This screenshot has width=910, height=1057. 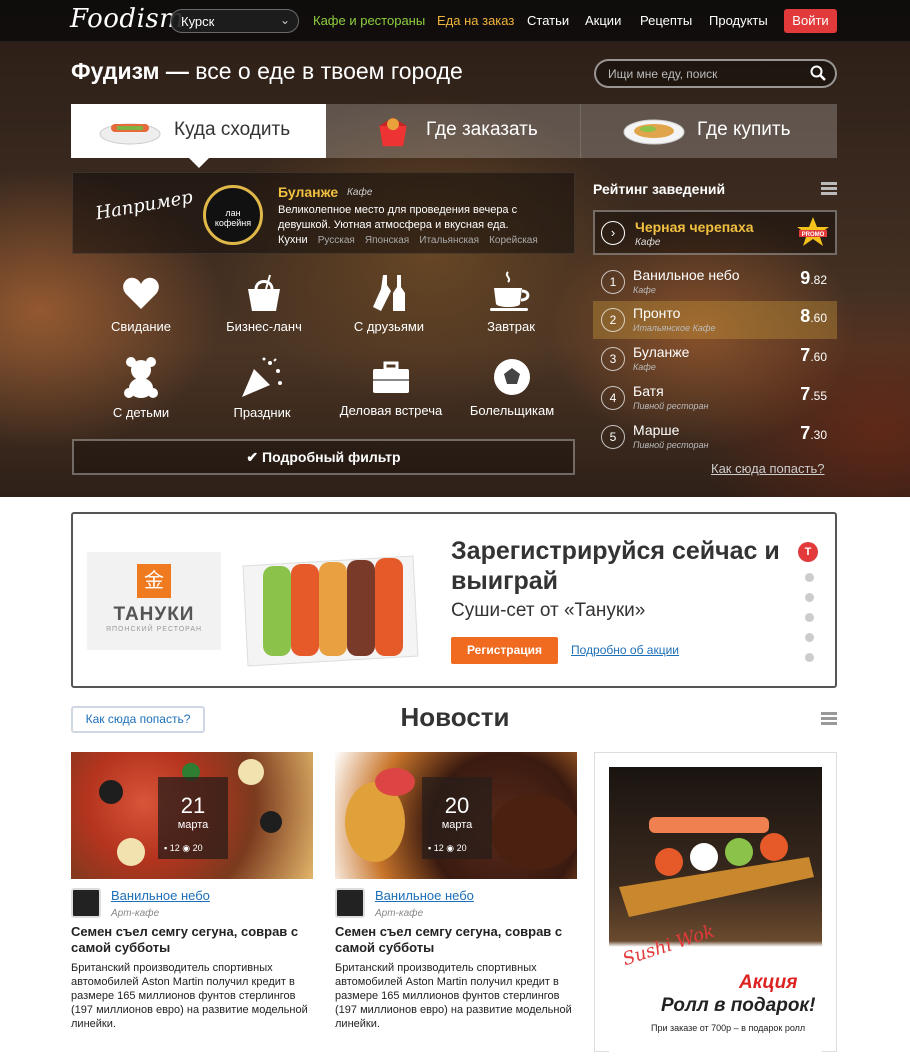 What do you see at coordinates (715, 320) in the screenshot?
I see `rating-row: 2 Пронто Итальянское Кафе 8.60` at bounding box center [715, 320].